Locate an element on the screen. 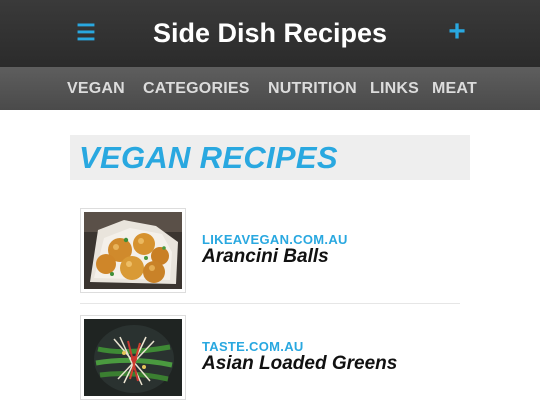 This screenshot has width=540, height=411. recipe-source: TASTE.COM.AU is located at coordinates (253, 346).